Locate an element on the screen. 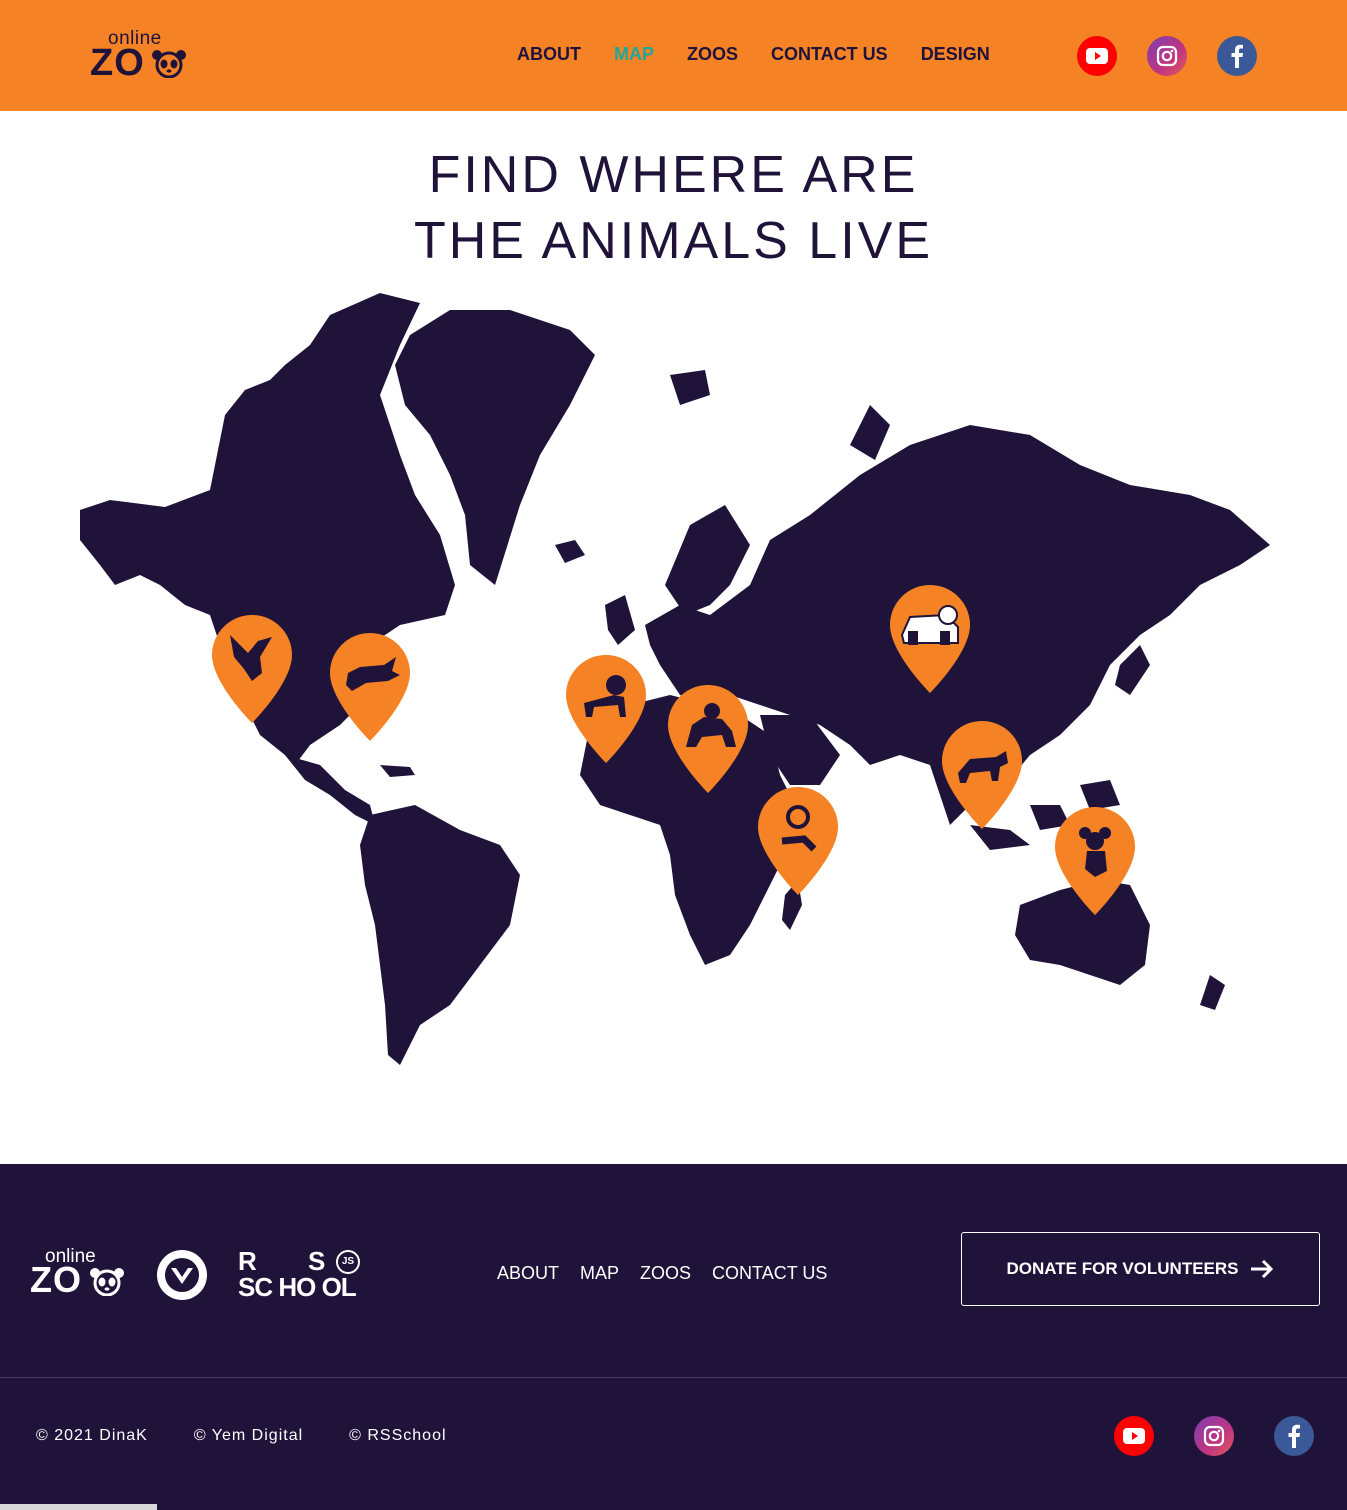 The height and width of the screenshot is (1510, 1347). nav-zoos: ZOOS is located at coordinates (712, 54).